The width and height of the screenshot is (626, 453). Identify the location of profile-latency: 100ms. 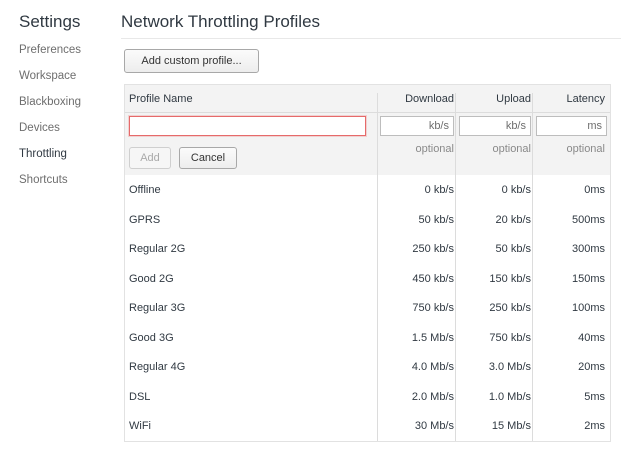
(588, 308).